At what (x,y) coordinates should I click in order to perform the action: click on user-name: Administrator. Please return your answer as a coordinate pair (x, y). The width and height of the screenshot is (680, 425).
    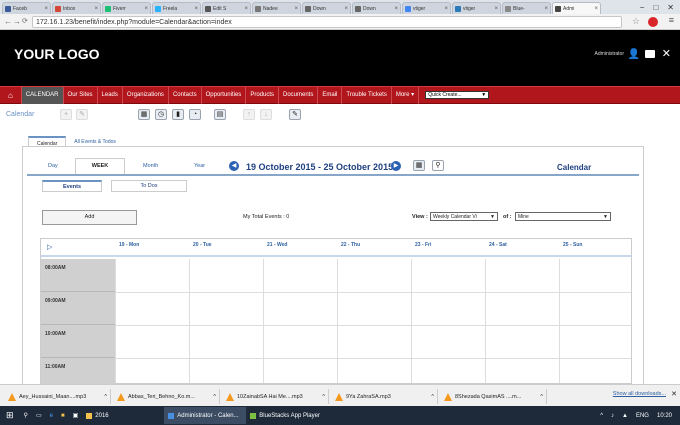
    Looking at the image, I should click on (609, 54).